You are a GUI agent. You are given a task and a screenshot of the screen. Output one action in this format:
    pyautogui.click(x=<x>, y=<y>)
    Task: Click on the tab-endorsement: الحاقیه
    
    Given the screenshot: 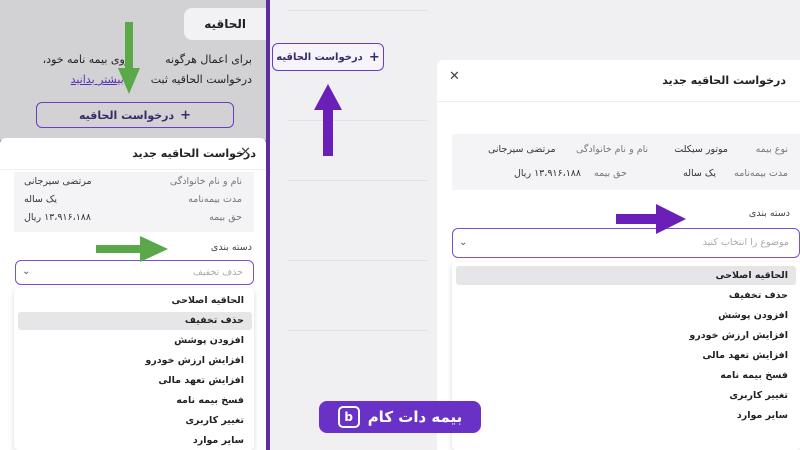 What is the action you would take?
    pyautogui.click(x=225, y=24)
    